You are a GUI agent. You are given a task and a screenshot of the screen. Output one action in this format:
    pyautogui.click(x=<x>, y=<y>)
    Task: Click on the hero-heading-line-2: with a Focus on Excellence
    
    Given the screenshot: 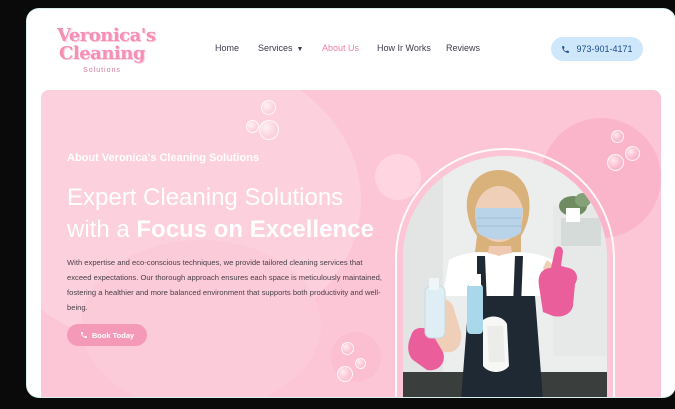 What is the action you would take?
    pyautogui.click(x=232, y=230)
    